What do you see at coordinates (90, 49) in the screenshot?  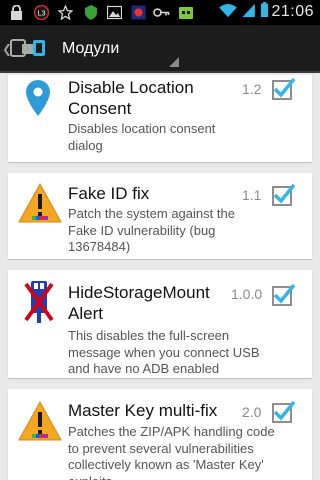 I see `page-title: Модули` at bounding box center [90, 49].